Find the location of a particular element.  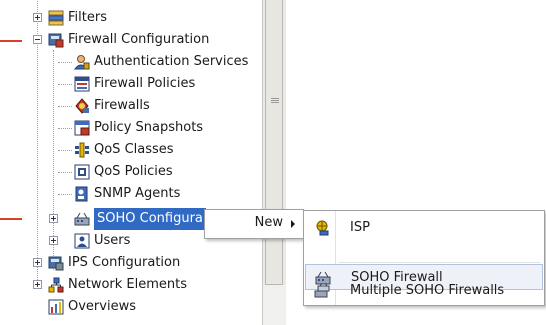

users-icon is located at coordinates (82, 241).